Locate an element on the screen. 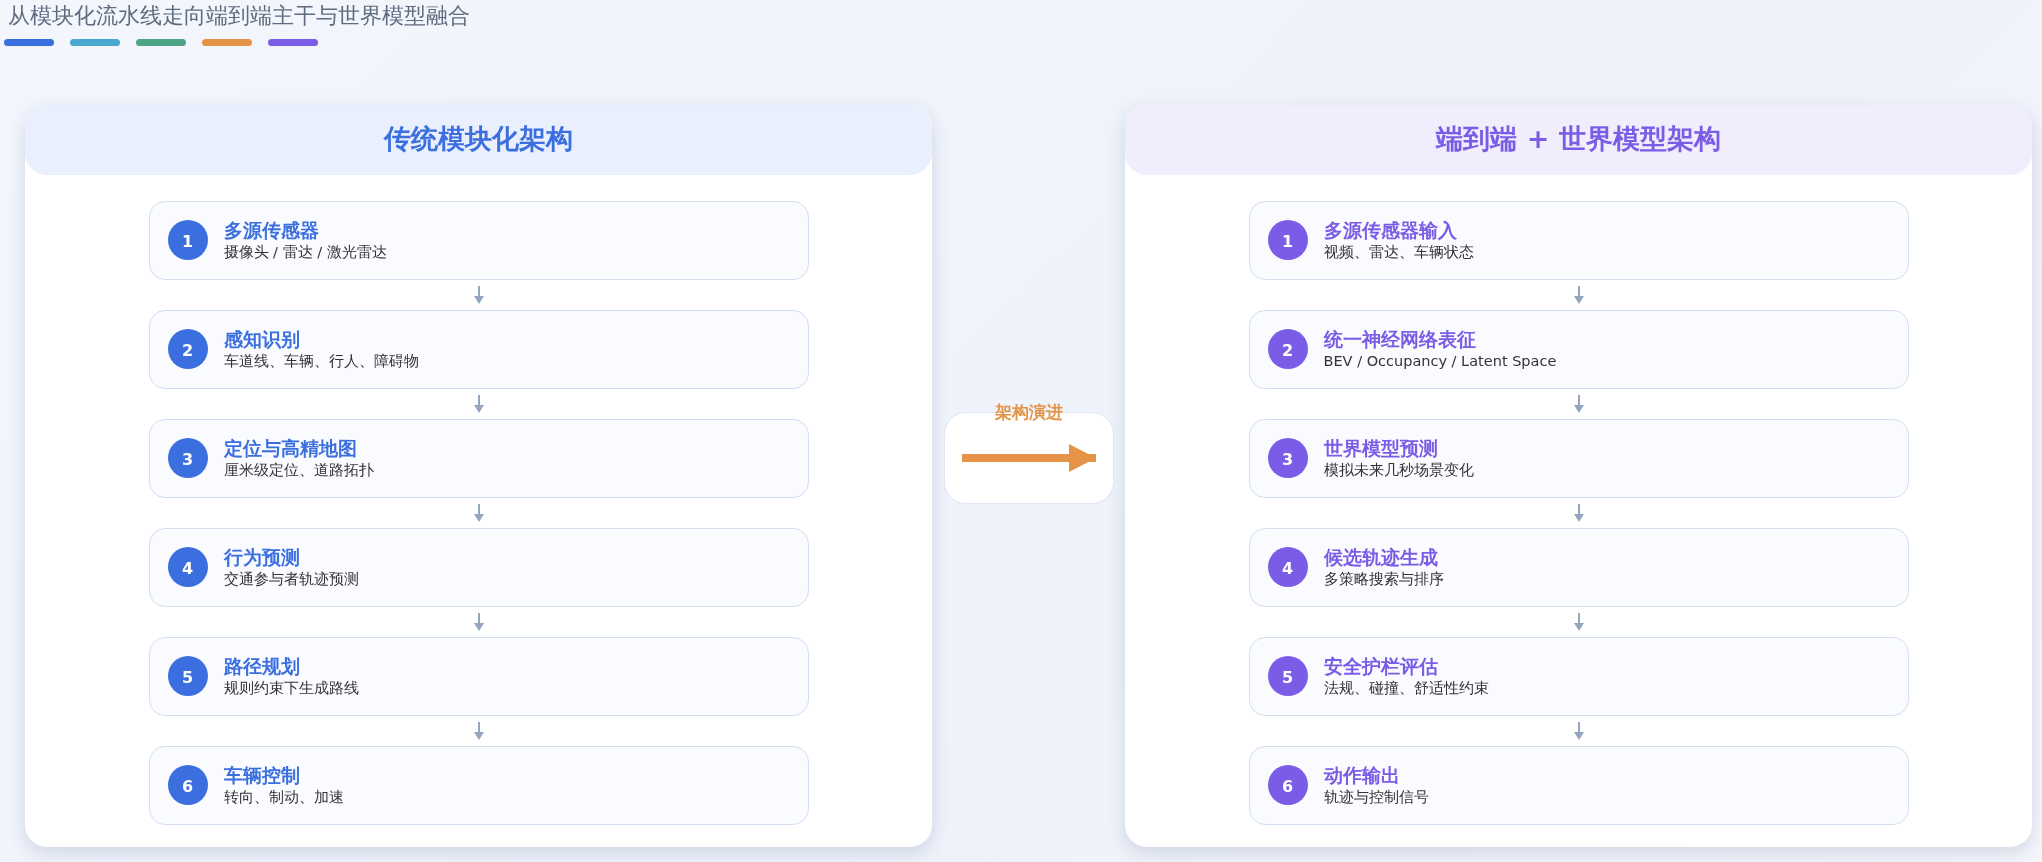 This screenshot has width=2042, height=862. step-title: 行为预测 is located at coordinates (262, 557).